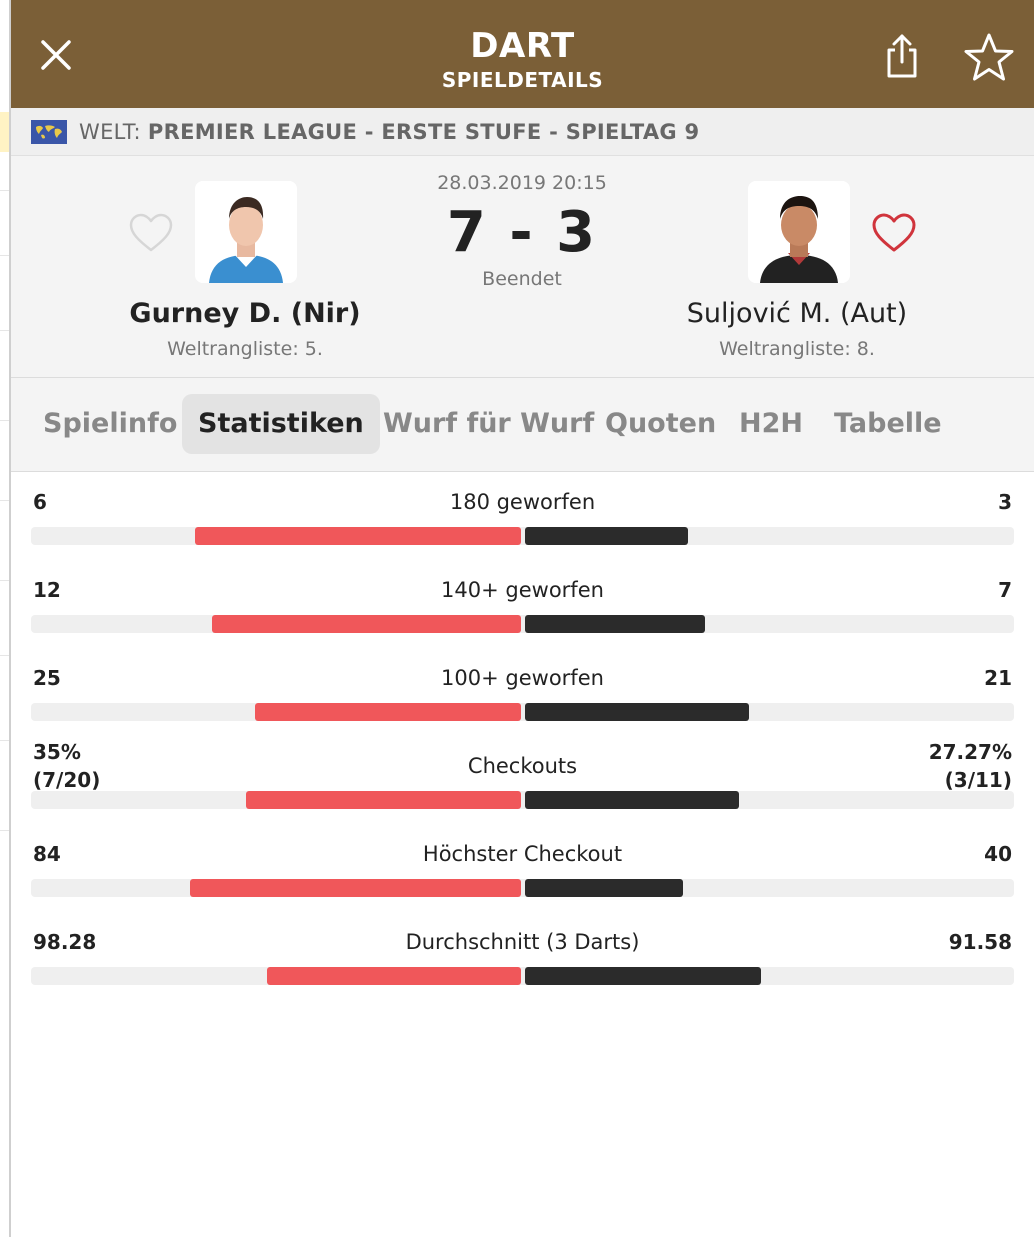  What do you see at coordinates (522, 678) in the screenshot?
I see `stat-label: 100+ geworfen` at bounding box center [522, 678].